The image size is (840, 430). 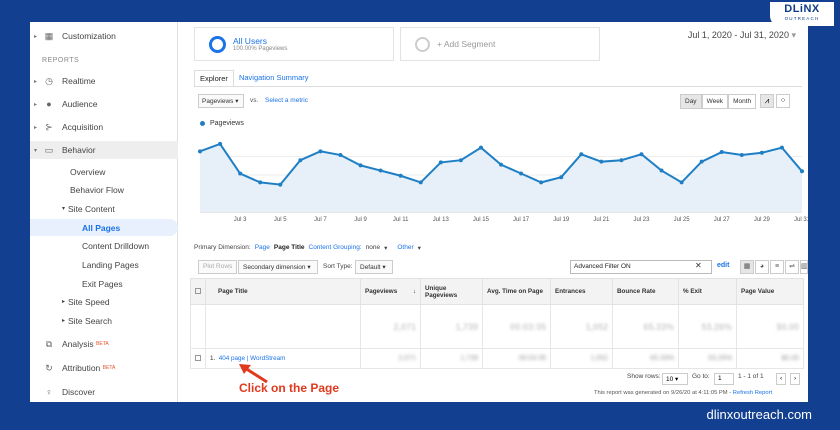 What do you see at coordinates (104, 301) in the screenshot?
I see `sidebar-item-site-speed: ▸ Site Speed` at bounding box center [104, 301].